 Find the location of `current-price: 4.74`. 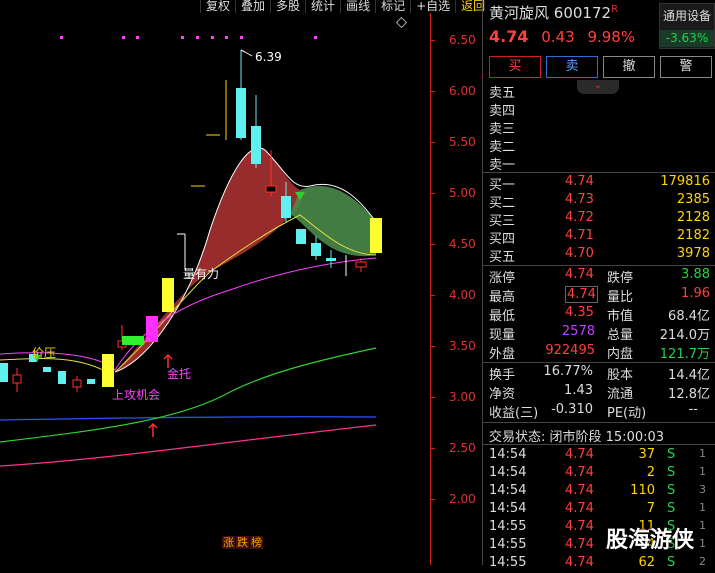

current-price: 4.74 is located at coordinates (509, 36).